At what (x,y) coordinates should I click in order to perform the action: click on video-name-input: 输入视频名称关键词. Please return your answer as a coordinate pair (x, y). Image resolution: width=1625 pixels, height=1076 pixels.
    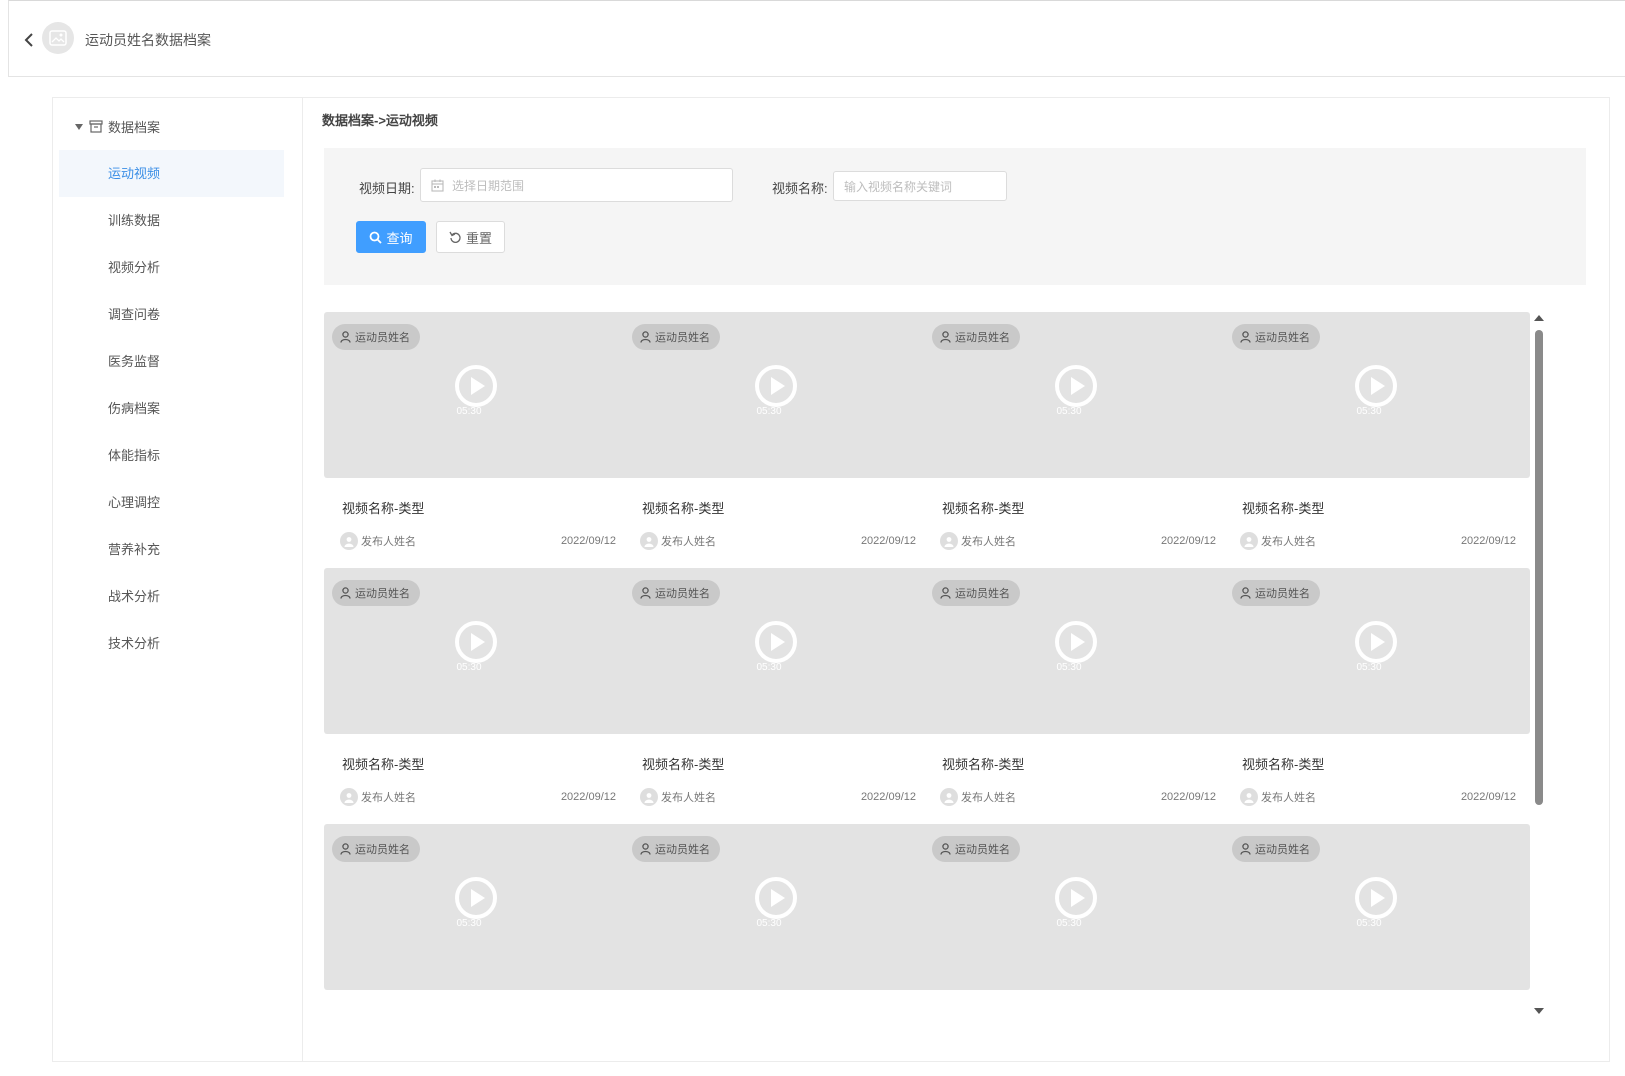
    Looking at the image, I should click on (920, 186).